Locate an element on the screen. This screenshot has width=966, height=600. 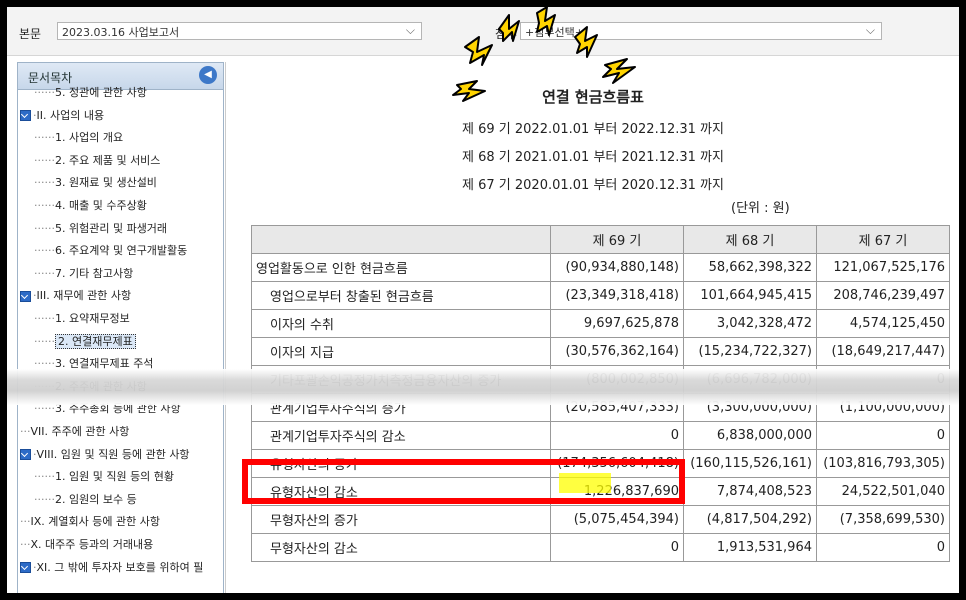
toc-item-label: X. 대주주 등과의 거래내용 is located at coordinates (92, 544).